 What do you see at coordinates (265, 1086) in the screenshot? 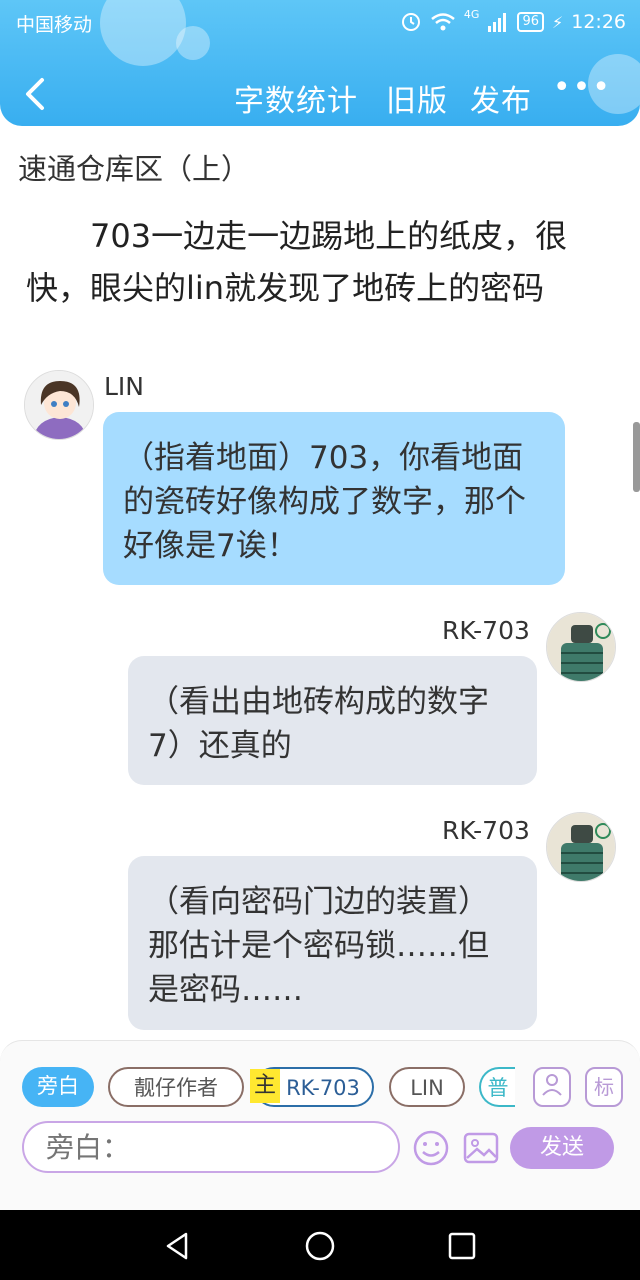
I see `host-badge: 主` at bounding box center [265, 1086].